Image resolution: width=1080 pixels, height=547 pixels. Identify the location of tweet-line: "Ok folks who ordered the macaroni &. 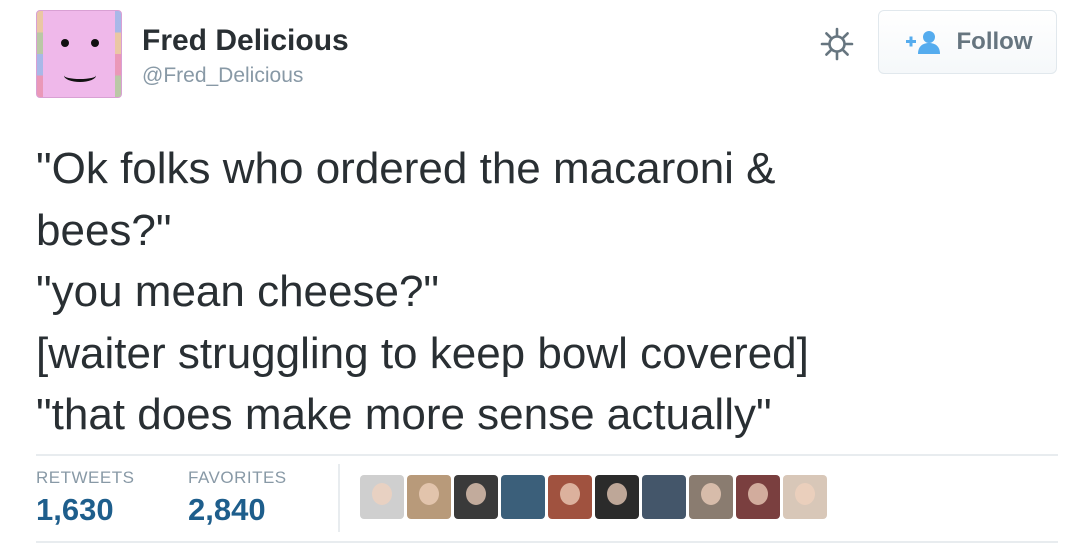
(406, 168).